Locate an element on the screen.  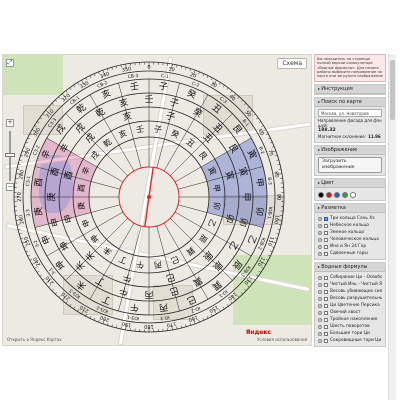
formula-label: Чистый Инь - Чистый Ян is located at coordinates (356, 284).